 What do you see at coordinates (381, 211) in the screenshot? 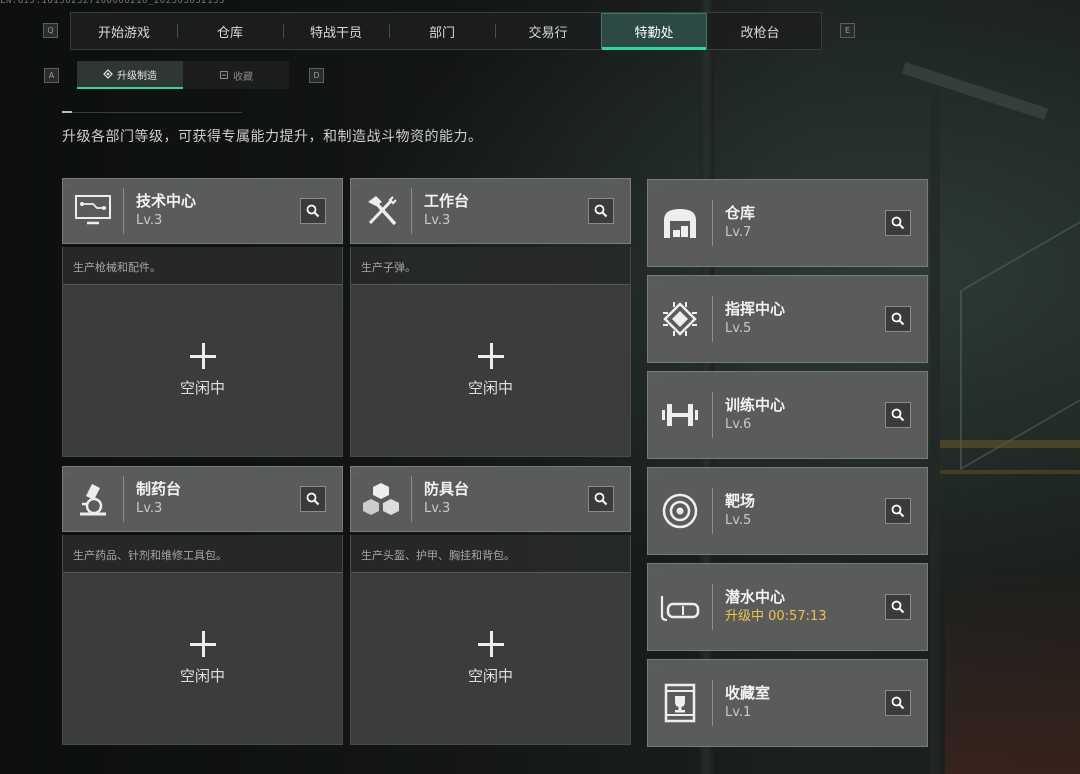
I see `tools-icon` at bounding box center [381, 211].